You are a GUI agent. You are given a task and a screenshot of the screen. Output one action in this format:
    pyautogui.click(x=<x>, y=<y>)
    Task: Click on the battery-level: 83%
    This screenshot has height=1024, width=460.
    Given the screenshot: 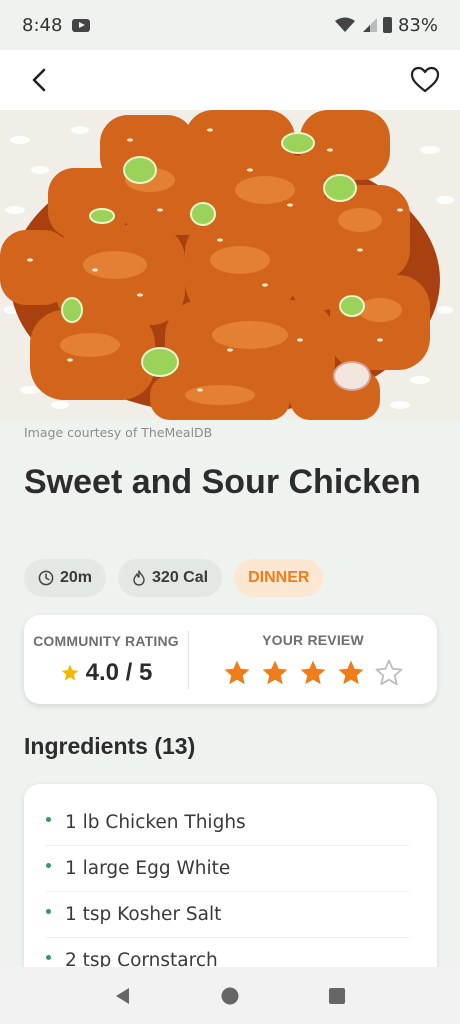 What is the action you would take?
    pyautogui.click(x=417, y=25)
    